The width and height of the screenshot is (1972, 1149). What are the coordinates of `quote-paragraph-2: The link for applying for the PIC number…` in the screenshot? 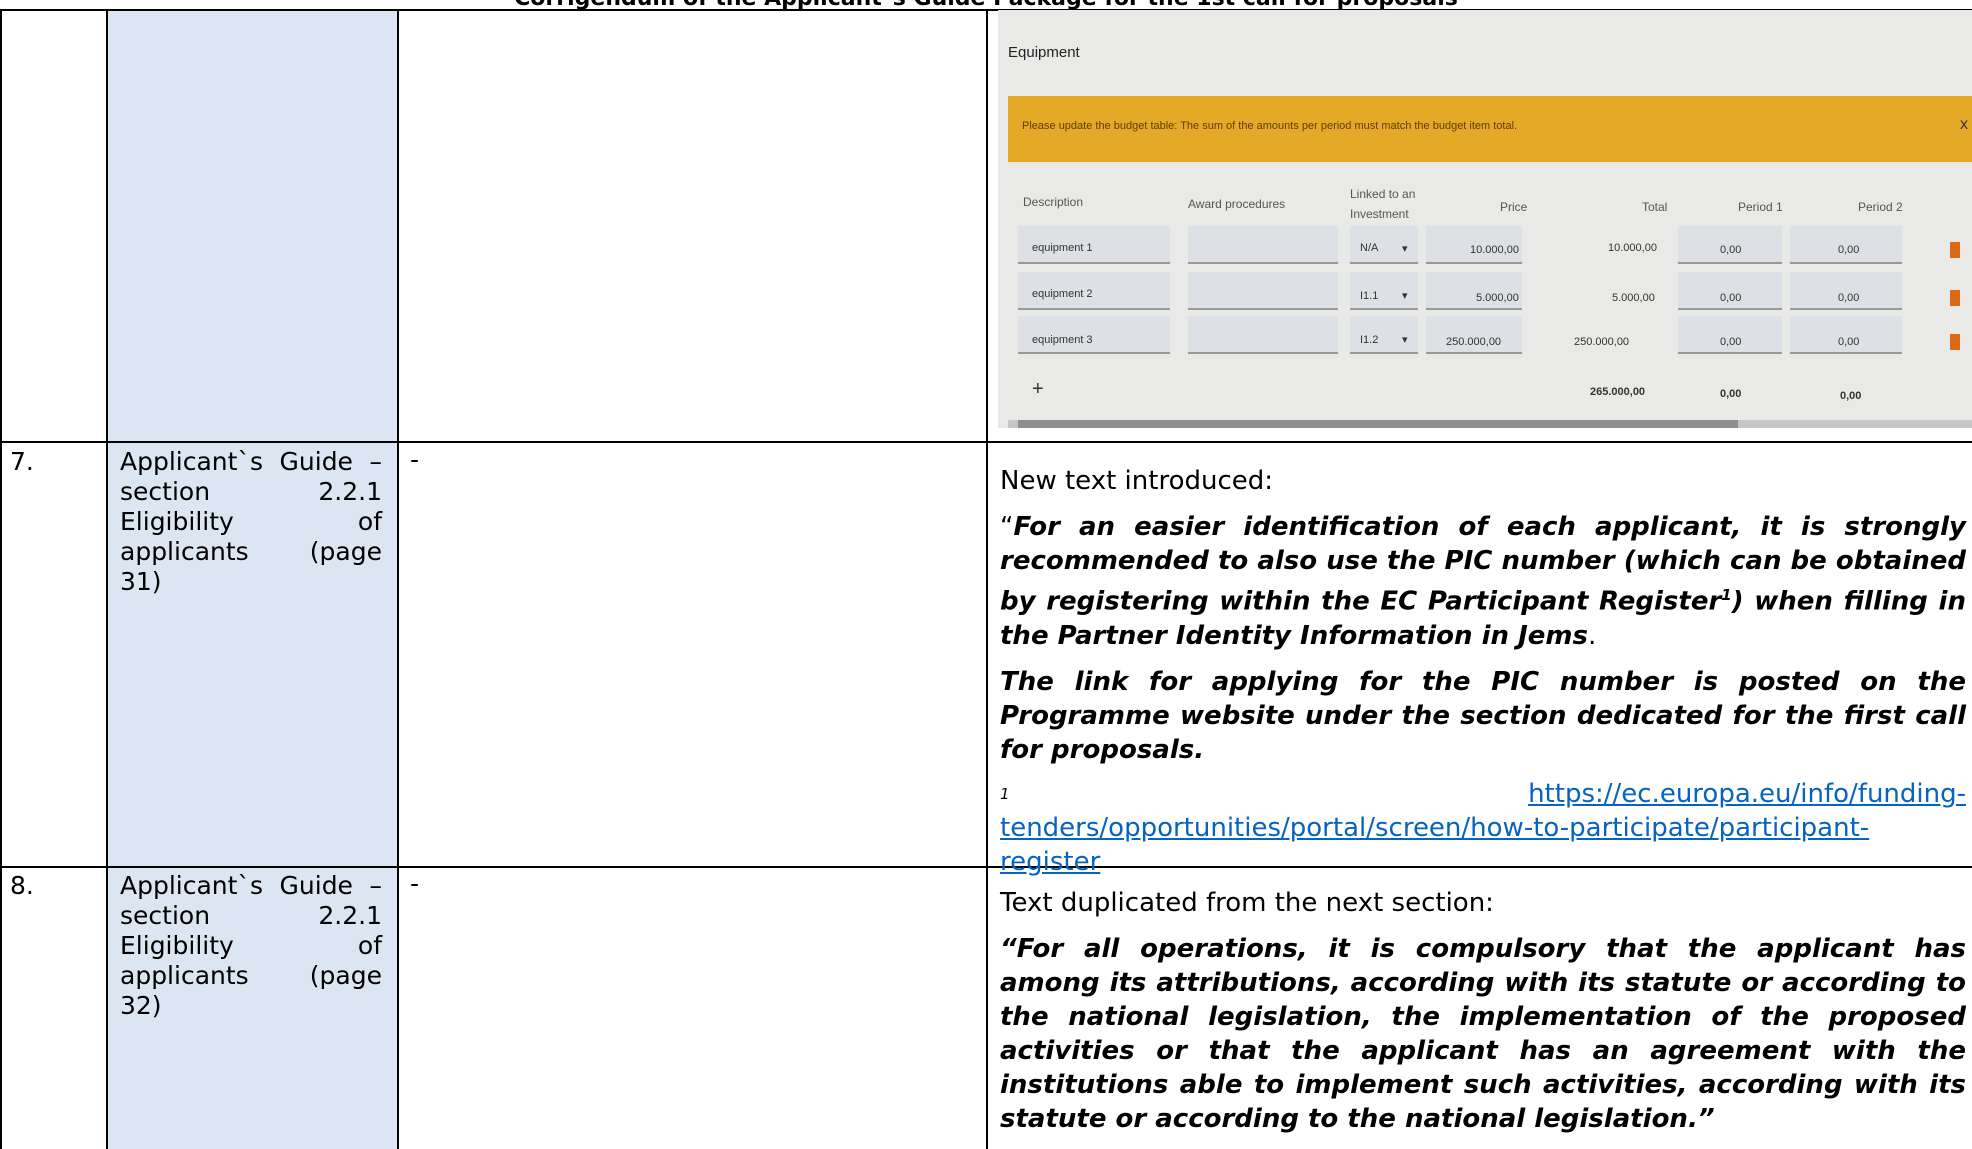 It's located at (1483, 715).